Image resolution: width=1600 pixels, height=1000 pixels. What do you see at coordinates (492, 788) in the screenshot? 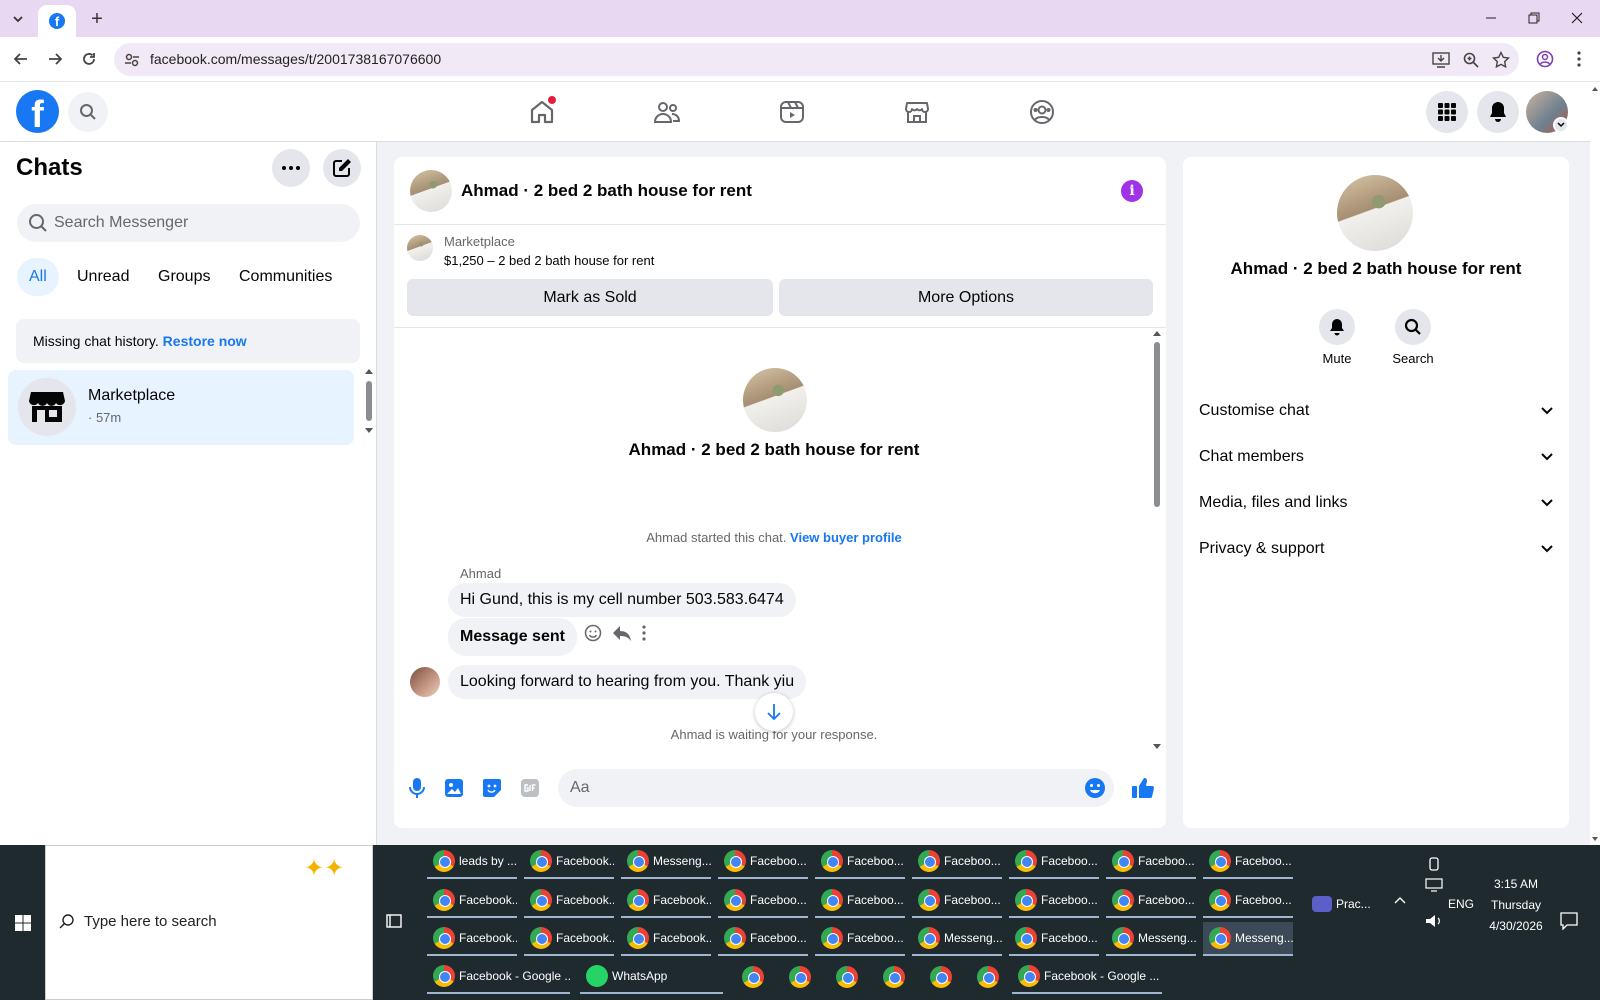
I see `sticker-button` at bounding box center [492, 788].